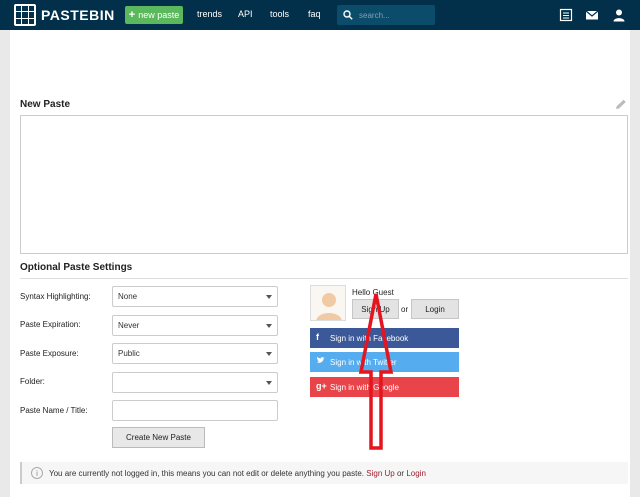 The height and width of the screenshot is (497, 640). What do you see at coordinates (320, 359) in the screenshot?
I see `twitter-icon` at bounding box center [320, 359].